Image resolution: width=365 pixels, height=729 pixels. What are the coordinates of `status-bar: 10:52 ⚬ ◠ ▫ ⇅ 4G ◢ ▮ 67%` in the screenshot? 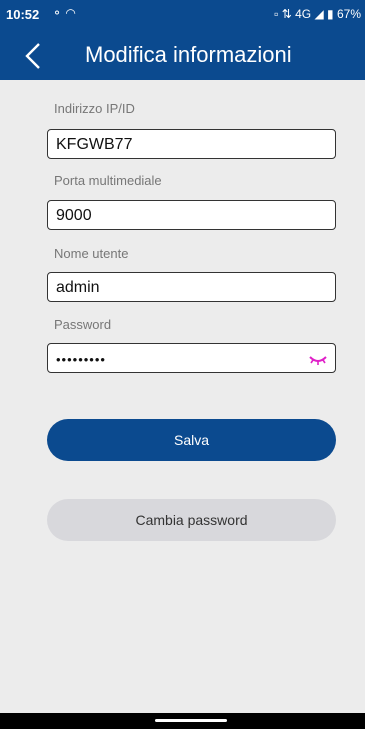 It's located at (182, 14).